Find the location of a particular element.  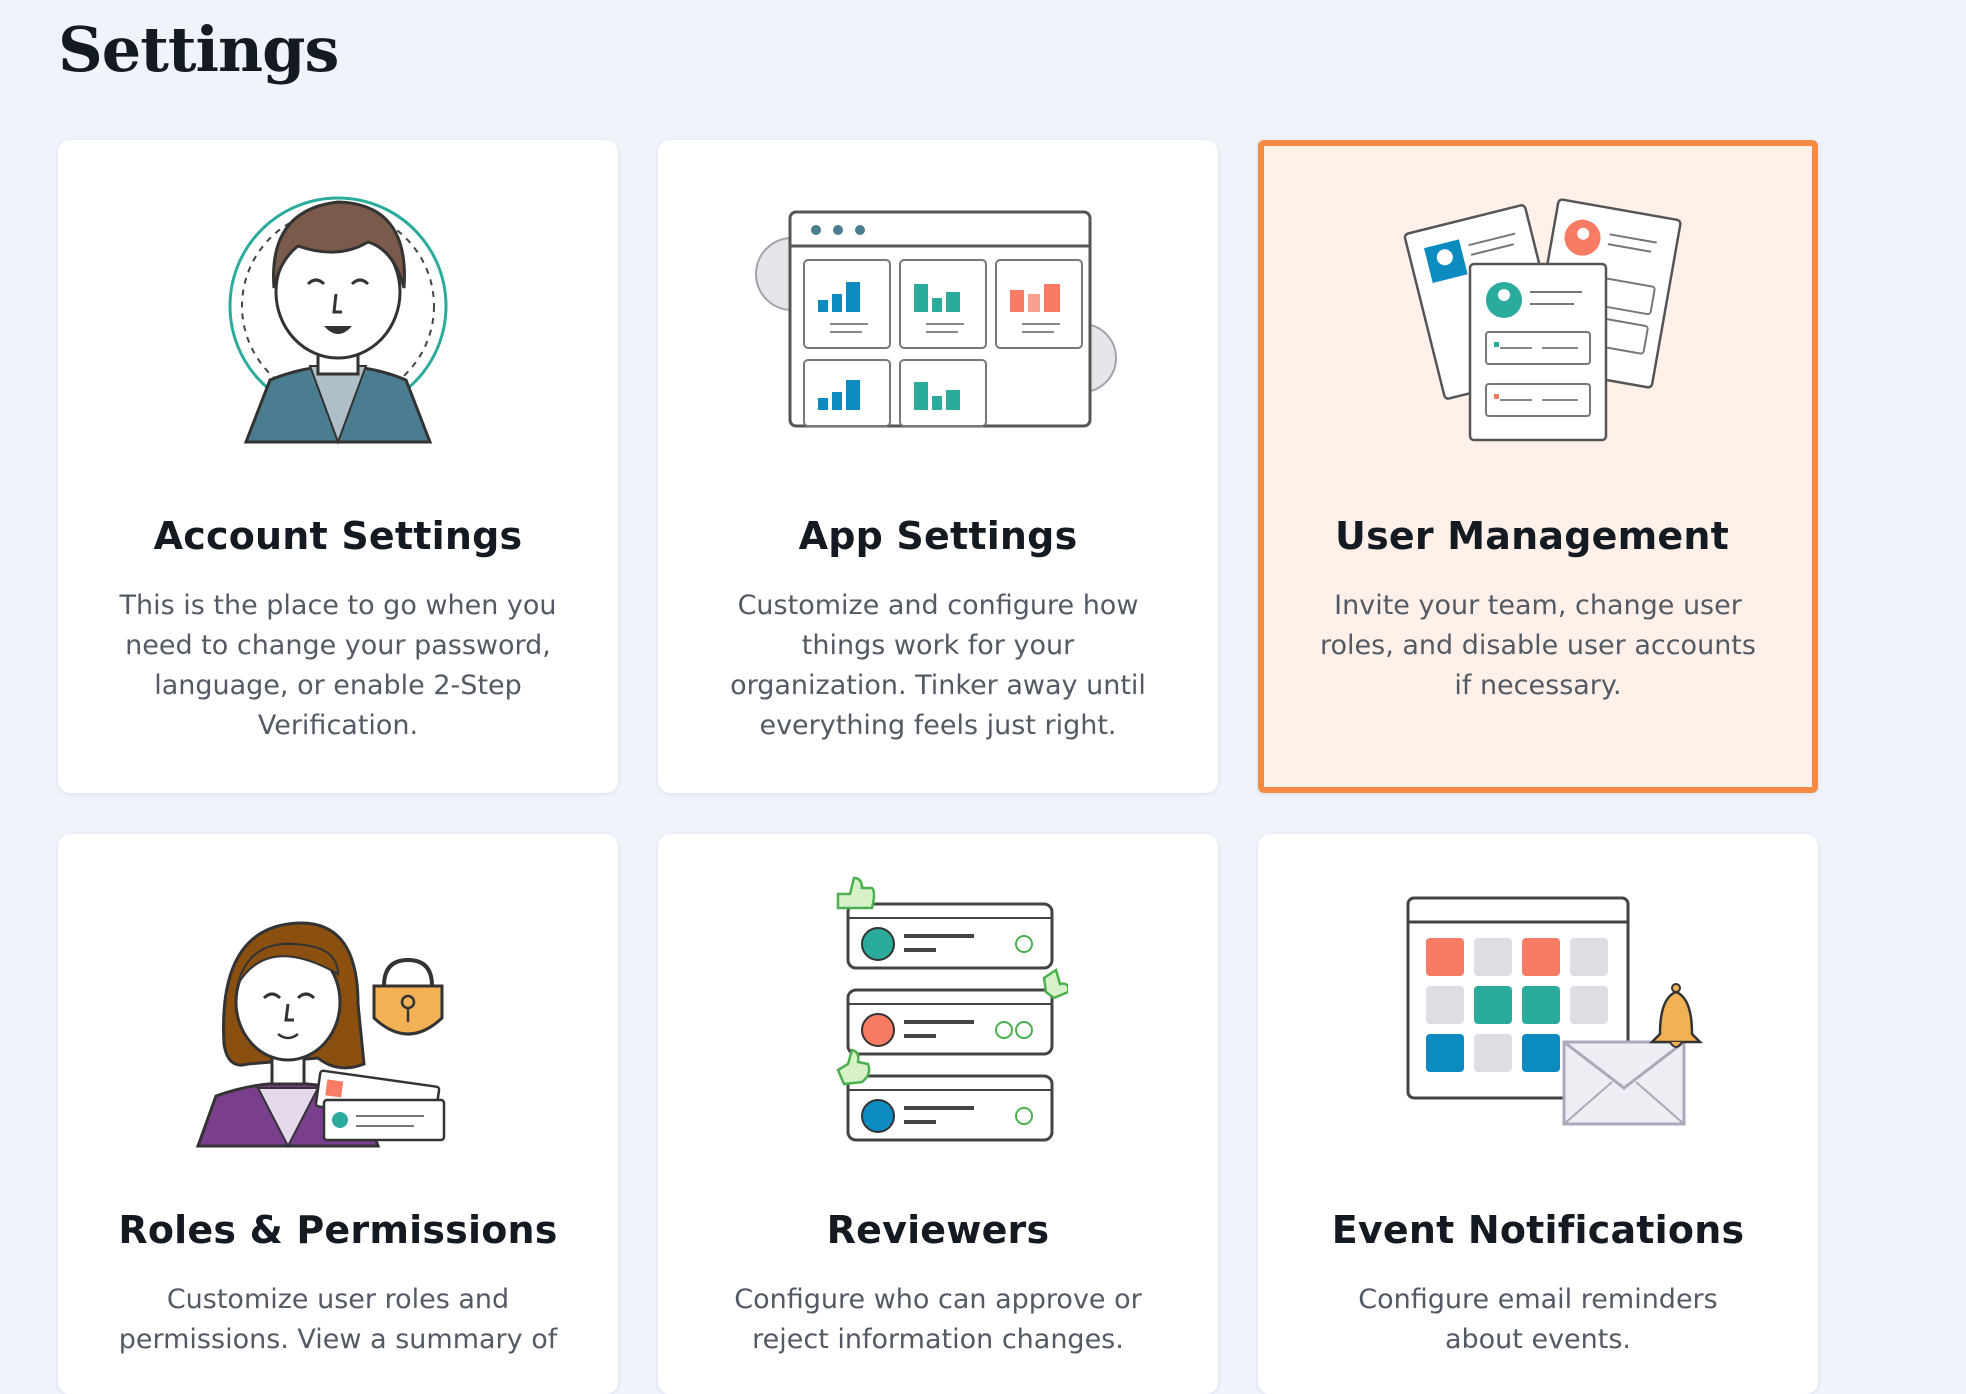

page-title: Settings is located at coordinates (198, 49).